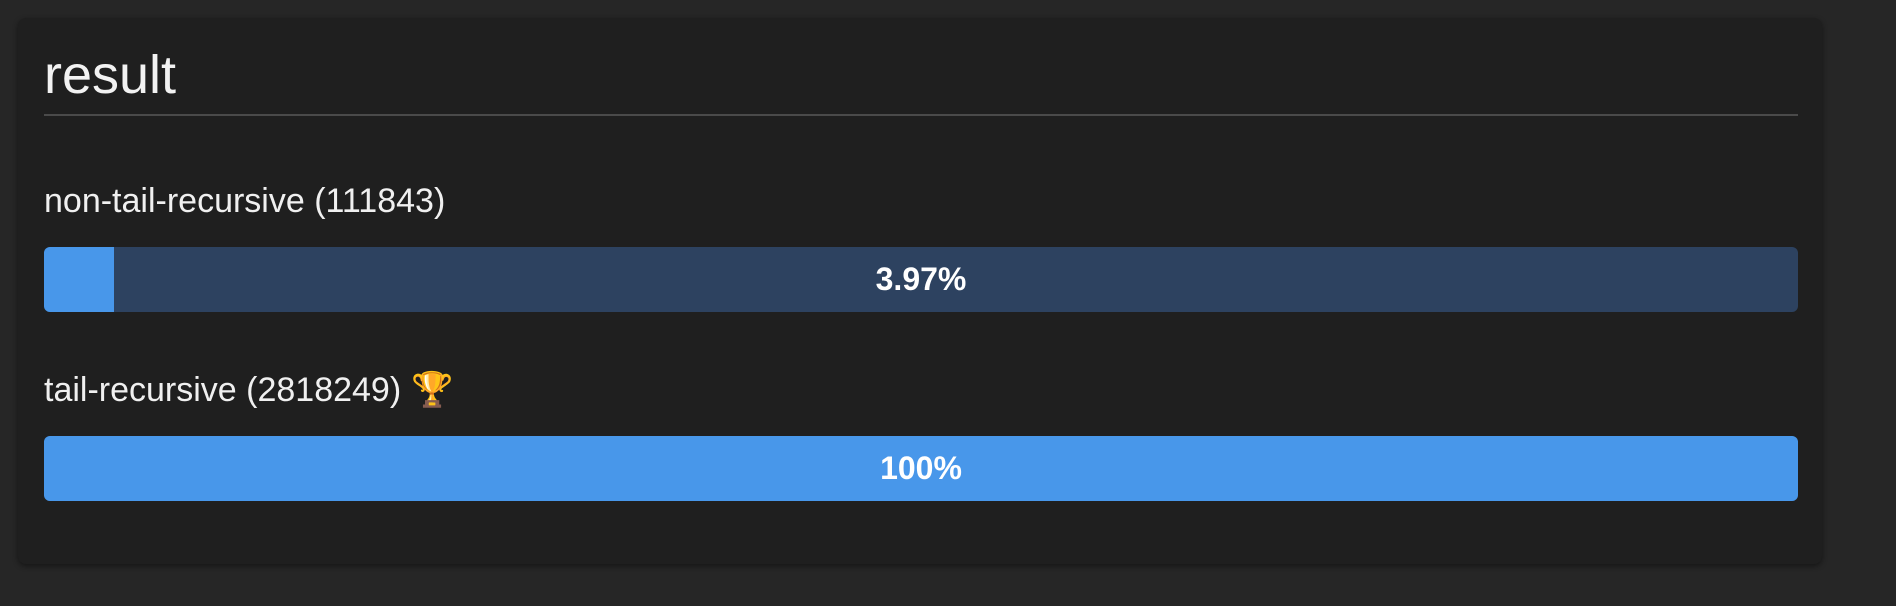 This screenshot has width=1896, height=606. I want to click on result-label: tail-recursive (2818249) 🏆, so click(921, 390).